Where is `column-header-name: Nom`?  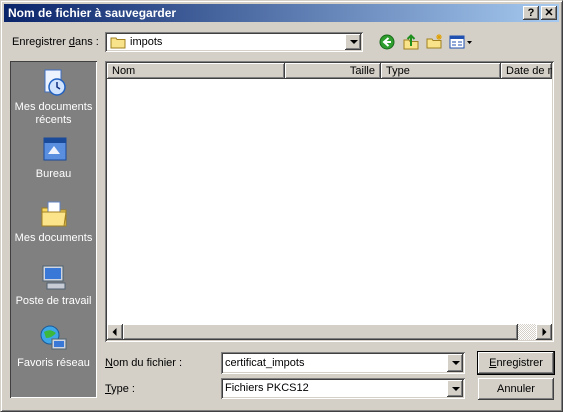 column-header-name: Nom is located at coordinates (196, 71).